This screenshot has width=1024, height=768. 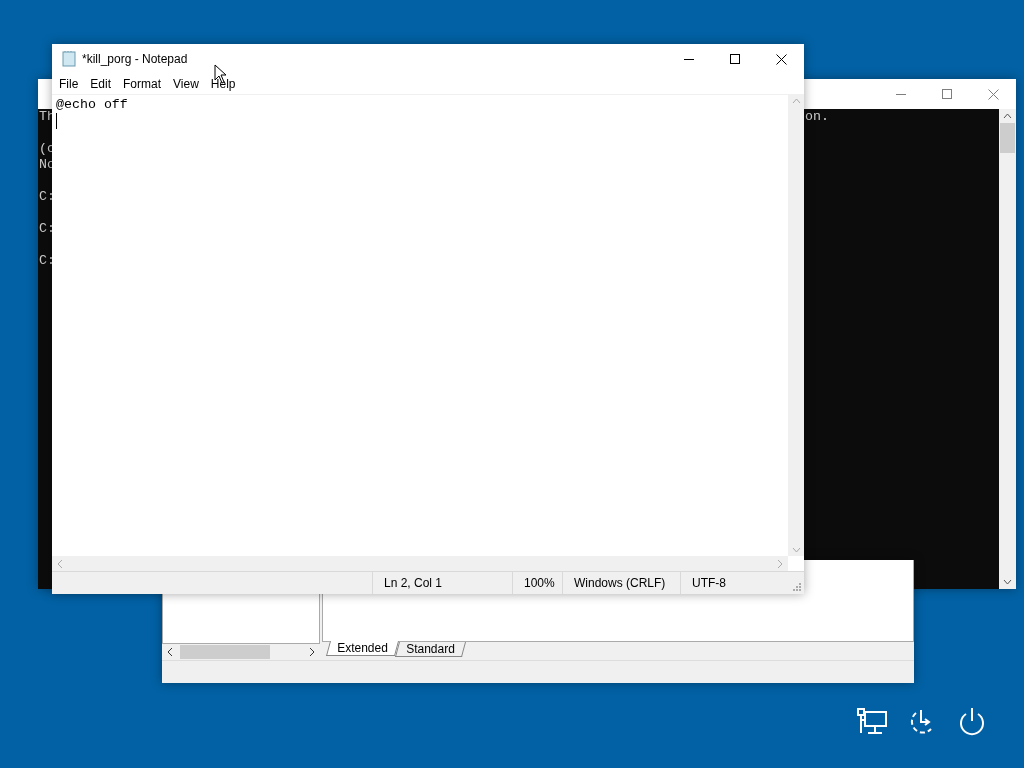 What do you see at coordinates (621, 583) in the screenshot?
I see `status-text: Windows (CRLF)` at bounding box center [621, 583].